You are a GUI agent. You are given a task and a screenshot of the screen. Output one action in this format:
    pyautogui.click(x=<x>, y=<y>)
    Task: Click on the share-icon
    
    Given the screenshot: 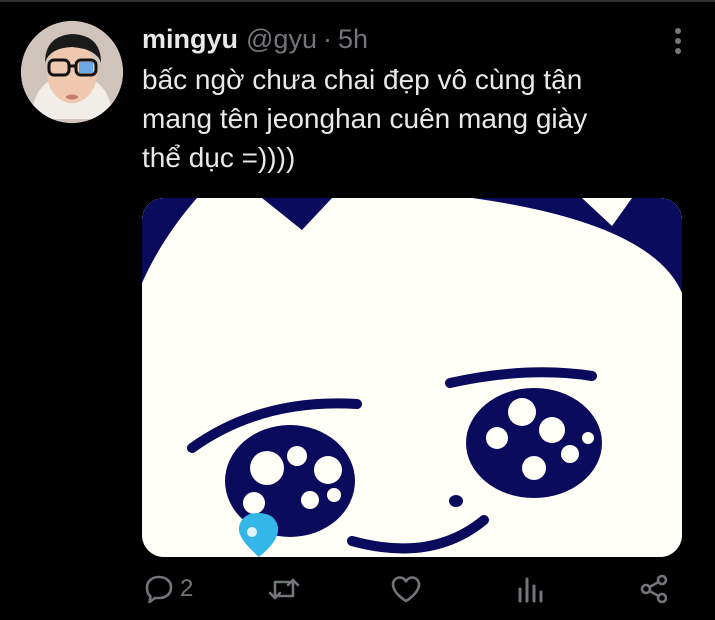 What is the action you would take?
    pyautogui.click(x=654, y=589)
    